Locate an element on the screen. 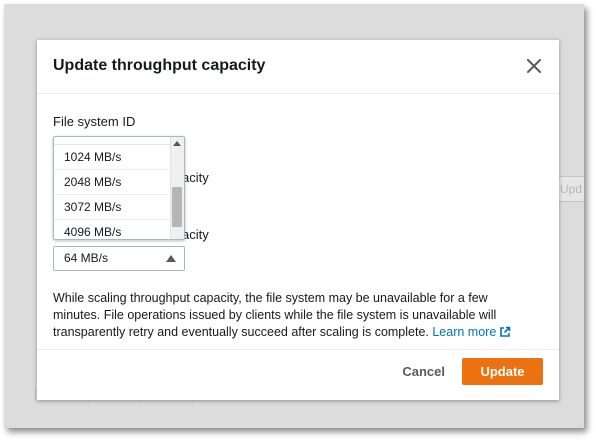 The width and height of the screenshot is (600, 442). external-link-icon is located at coordinates (505, 331).